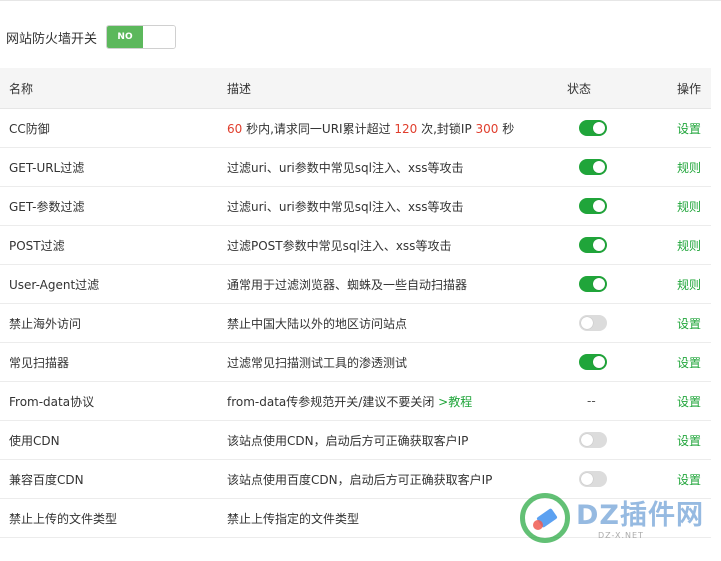 Image resolution: width=721 pixels, height=561 pixels. I want to click on table-row: User-Agent过滤 通常用于过滤浏览器、蜘蛛及一些自动扫描器 规则, so click(355, 284).